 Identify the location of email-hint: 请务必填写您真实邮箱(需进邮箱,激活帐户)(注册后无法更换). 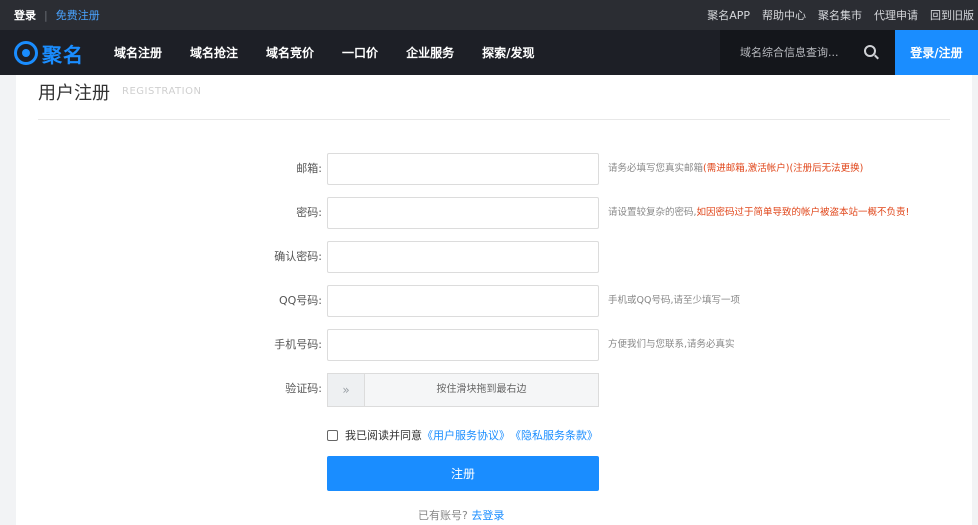
(735, 169).